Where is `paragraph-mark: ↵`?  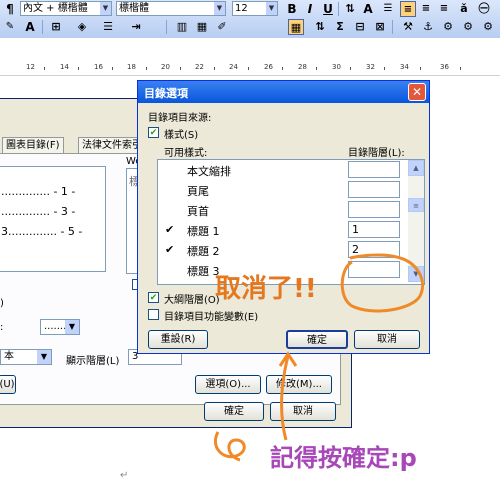 paragraph-mark: ↵ is located at coordinates (124, 475).